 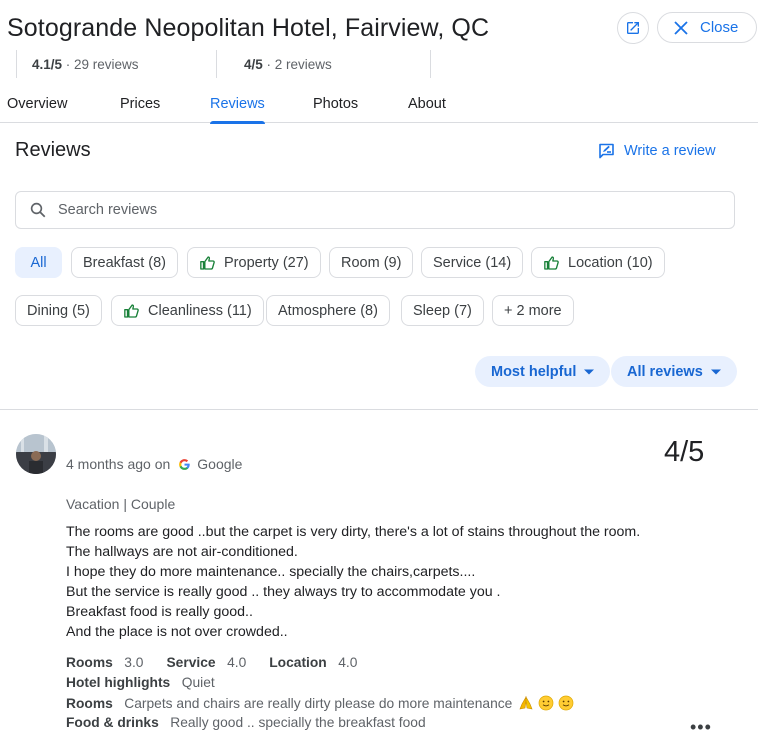 I want to click on chip-label: Service (14), so click(x=472, y=262).